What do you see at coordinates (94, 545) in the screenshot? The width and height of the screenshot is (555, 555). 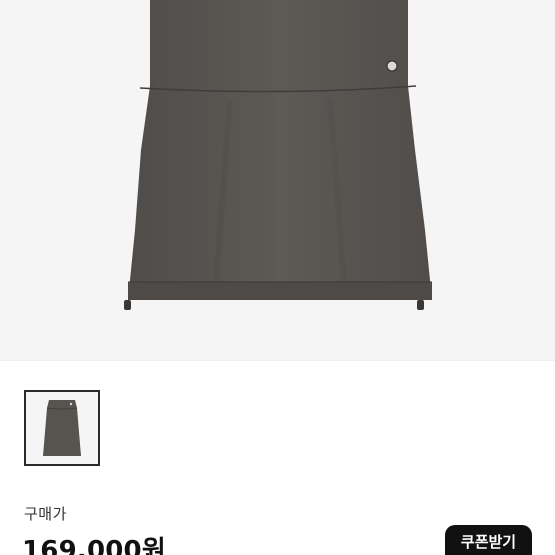 I see `price-value: 169,000원` at bounding box center [94, 545].